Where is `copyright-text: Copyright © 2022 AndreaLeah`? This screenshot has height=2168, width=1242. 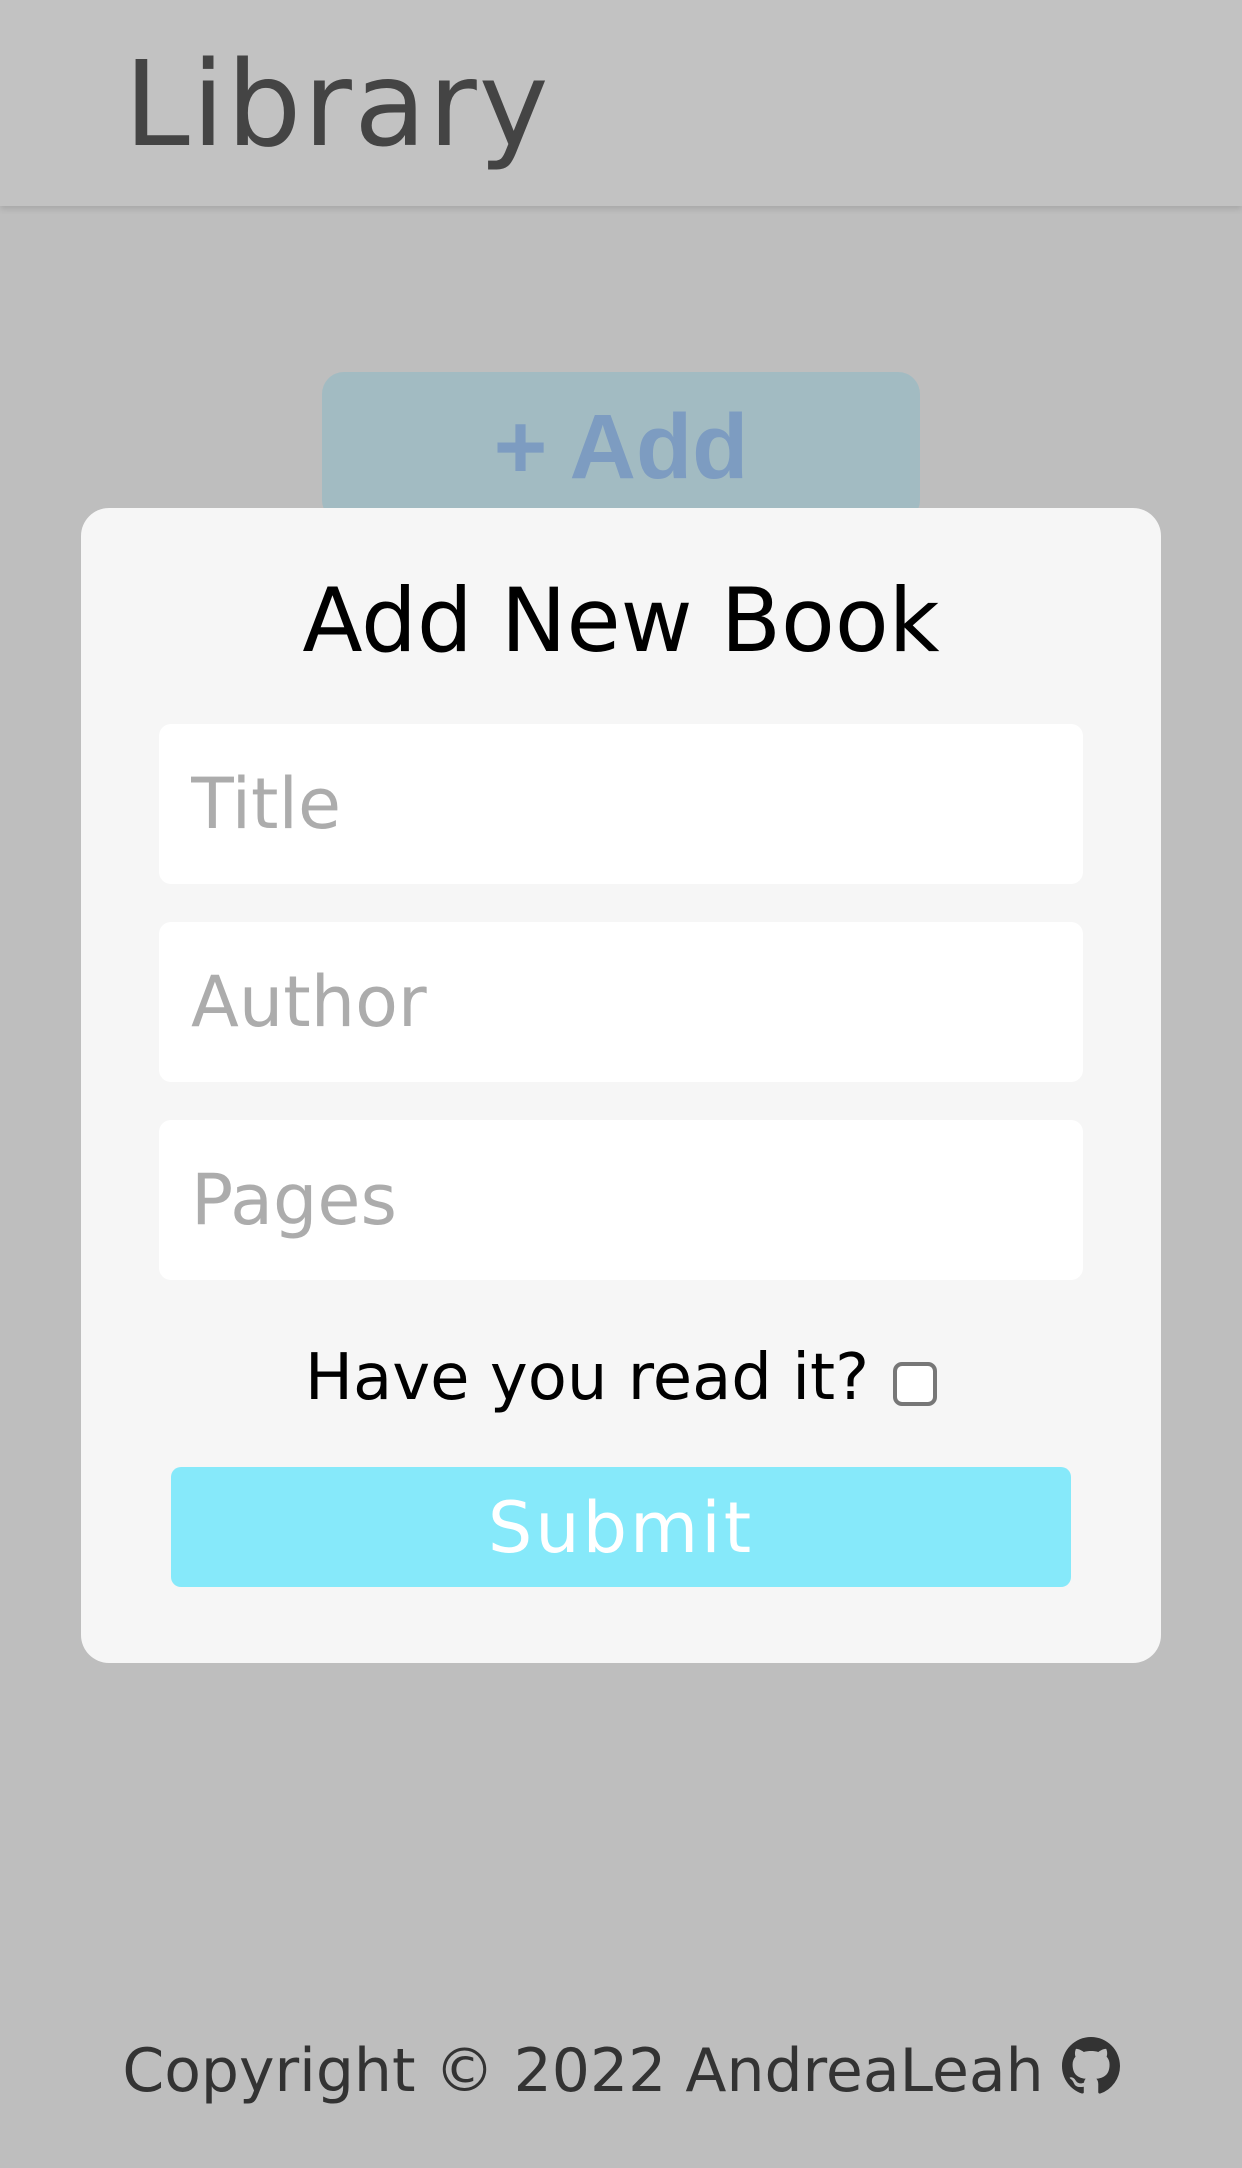
copyright-text: Copyright © 2022 AndreaLeah is located at coordinates (583, 2071).